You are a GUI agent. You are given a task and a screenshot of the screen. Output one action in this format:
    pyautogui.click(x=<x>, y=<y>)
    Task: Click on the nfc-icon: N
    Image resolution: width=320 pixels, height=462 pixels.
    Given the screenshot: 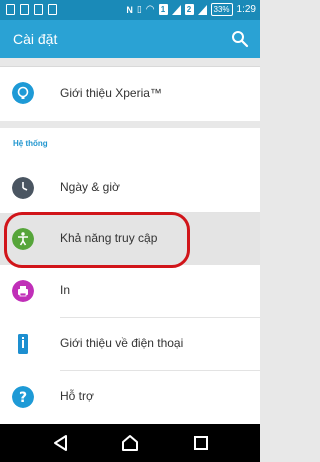 What is the action you would take?
    pyautogui.click(x=129, y=9)
    